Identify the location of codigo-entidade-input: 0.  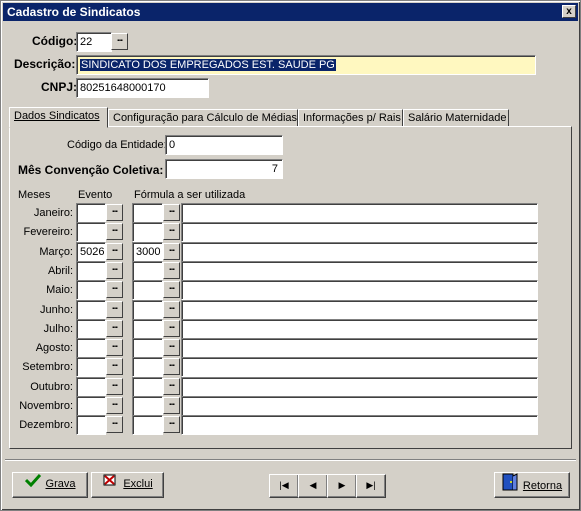
(224, 145).